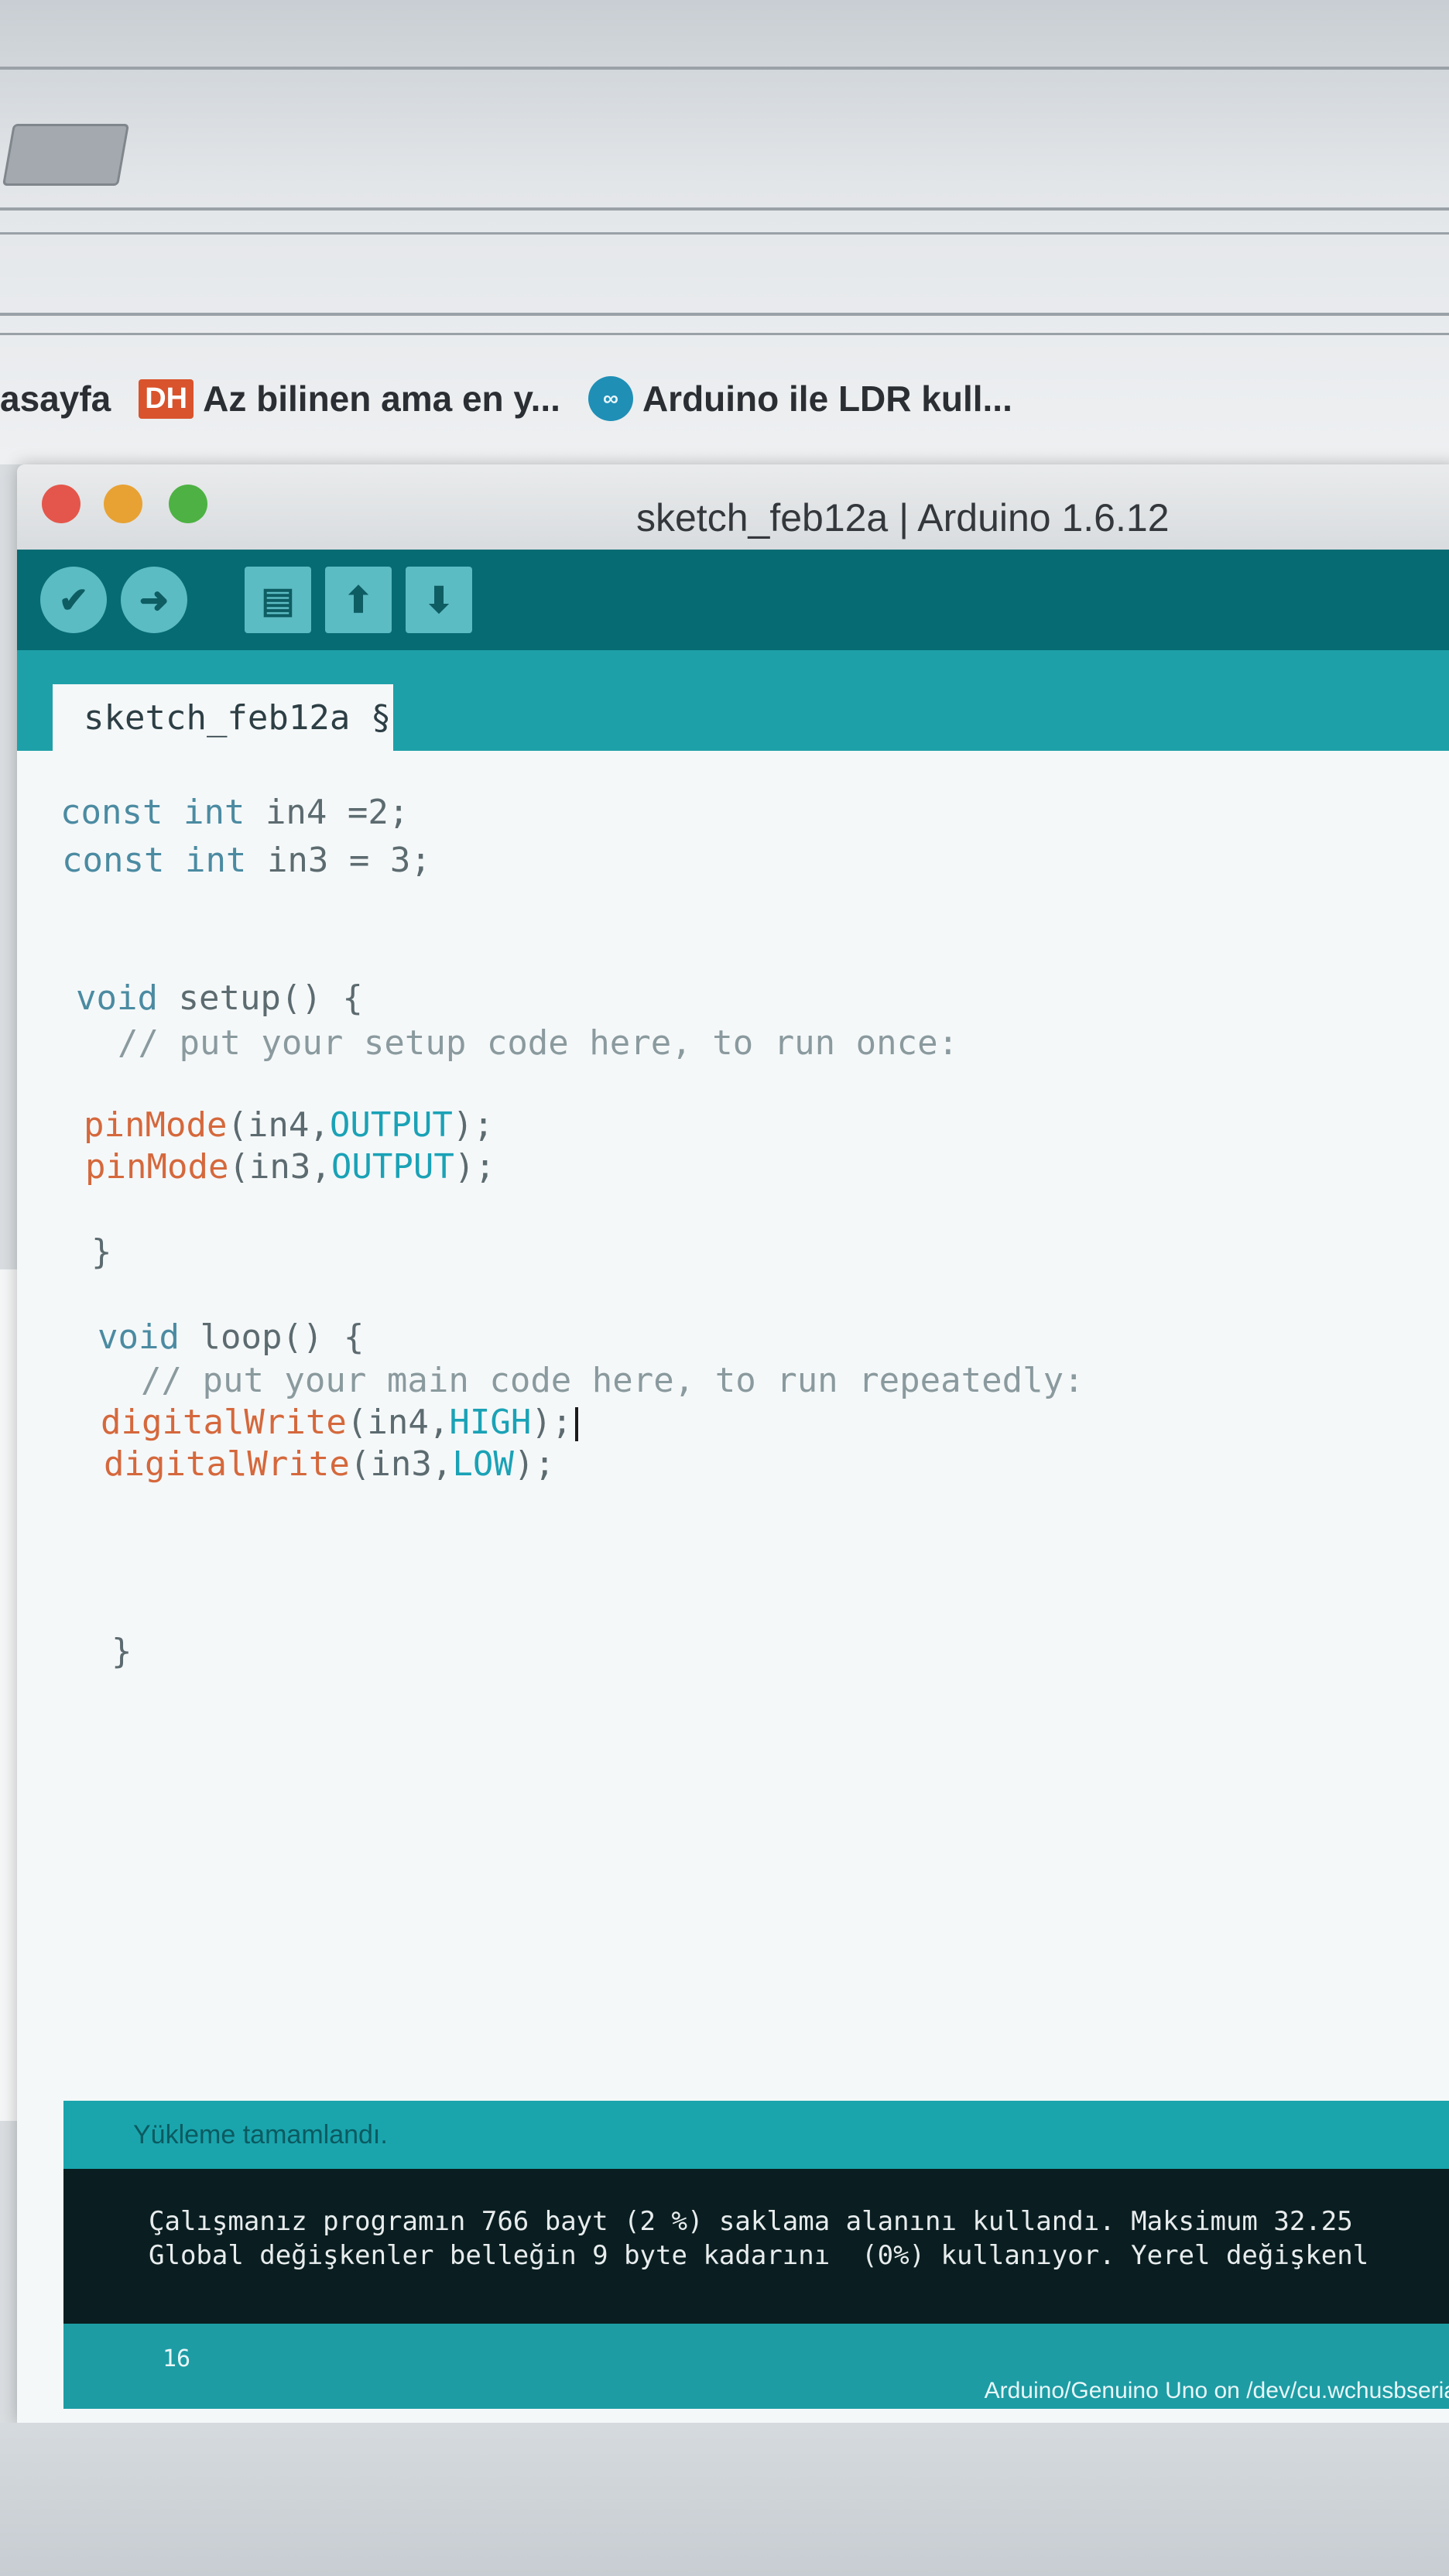 The width and height of the screenshot is (1449, 2576). I want to click on save-sketch-button: ⬇, so click(439, 600).